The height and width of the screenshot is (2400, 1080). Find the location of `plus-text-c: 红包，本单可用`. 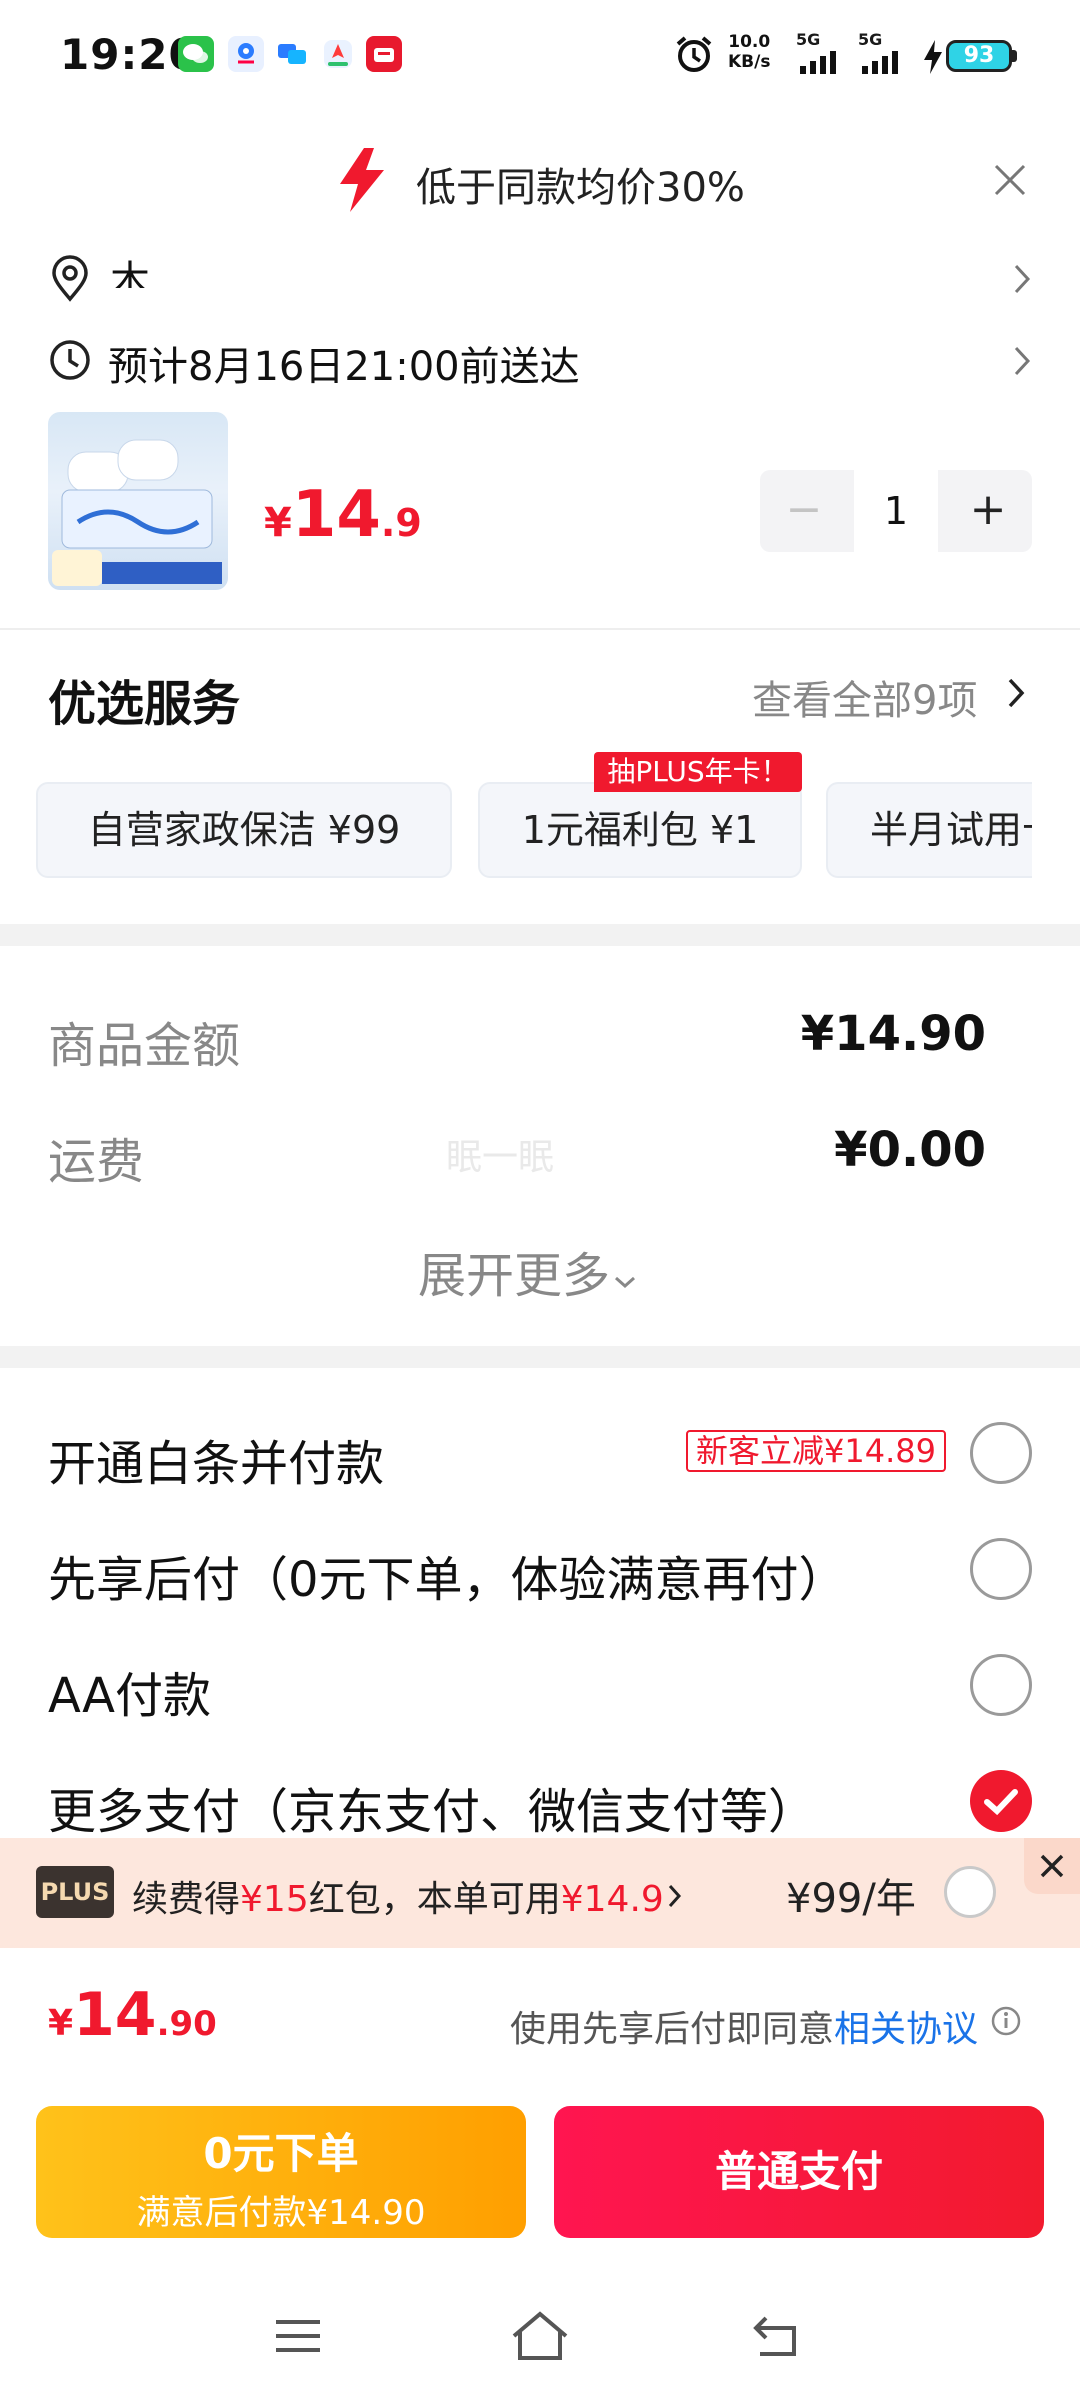

plus-text-c: 红包，本单可用 is located at coordinates (434, 1899).